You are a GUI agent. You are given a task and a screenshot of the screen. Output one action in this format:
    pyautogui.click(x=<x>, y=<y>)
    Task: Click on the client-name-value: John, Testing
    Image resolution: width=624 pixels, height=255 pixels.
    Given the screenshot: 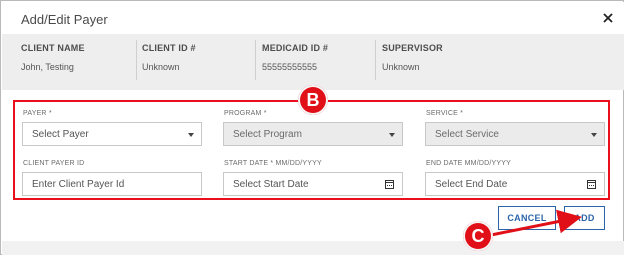 What is the action you would take?
    pyautogui.click(x=47, y=67)
    